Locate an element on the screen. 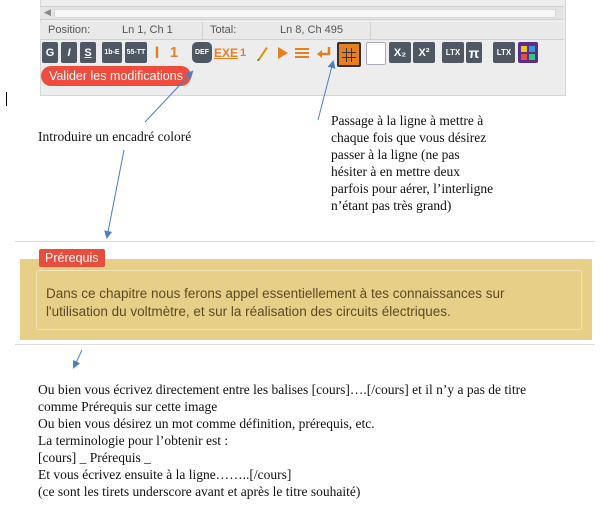  arrow-to-def-button is located at coordinates (169, 96).